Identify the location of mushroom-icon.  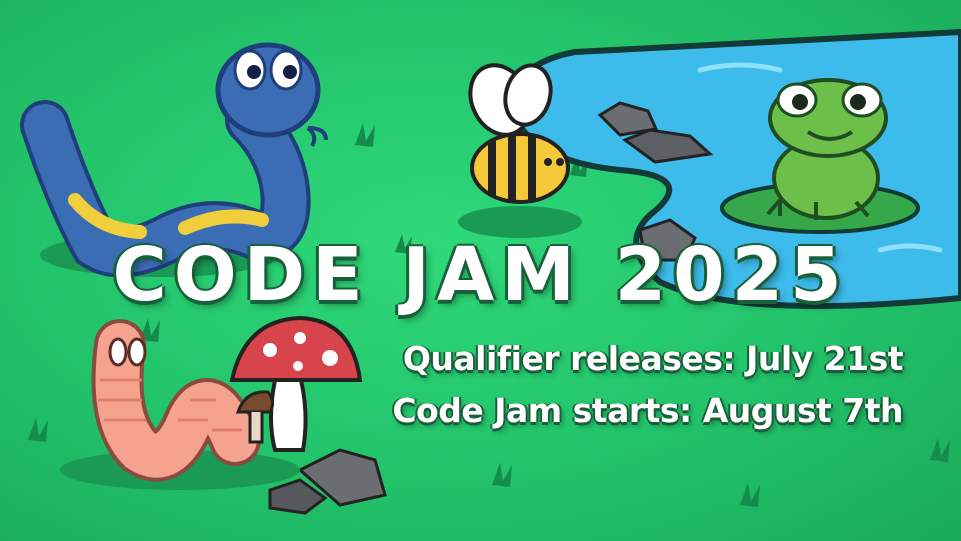
(296, 383).